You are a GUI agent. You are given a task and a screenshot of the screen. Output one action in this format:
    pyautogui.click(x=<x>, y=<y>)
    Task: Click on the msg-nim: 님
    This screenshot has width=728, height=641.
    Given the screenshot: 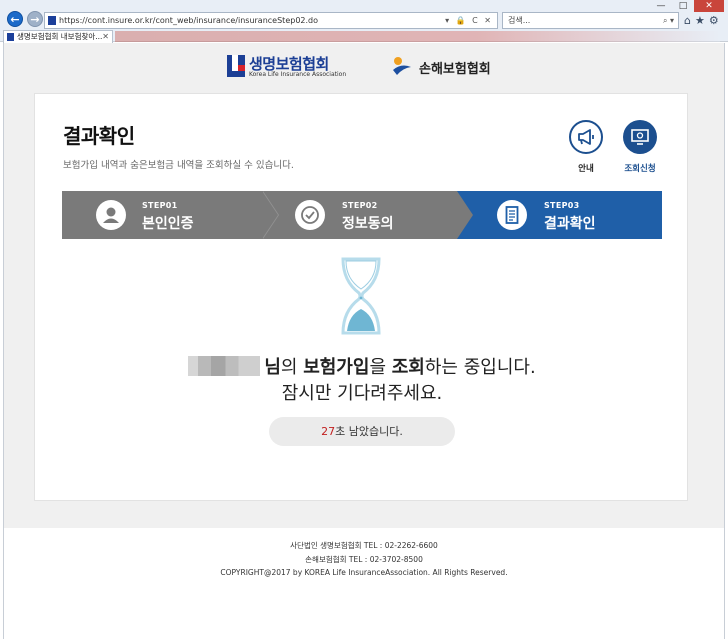 What is the action you would take?
    pyautogui.click(x=272, y=367)
    